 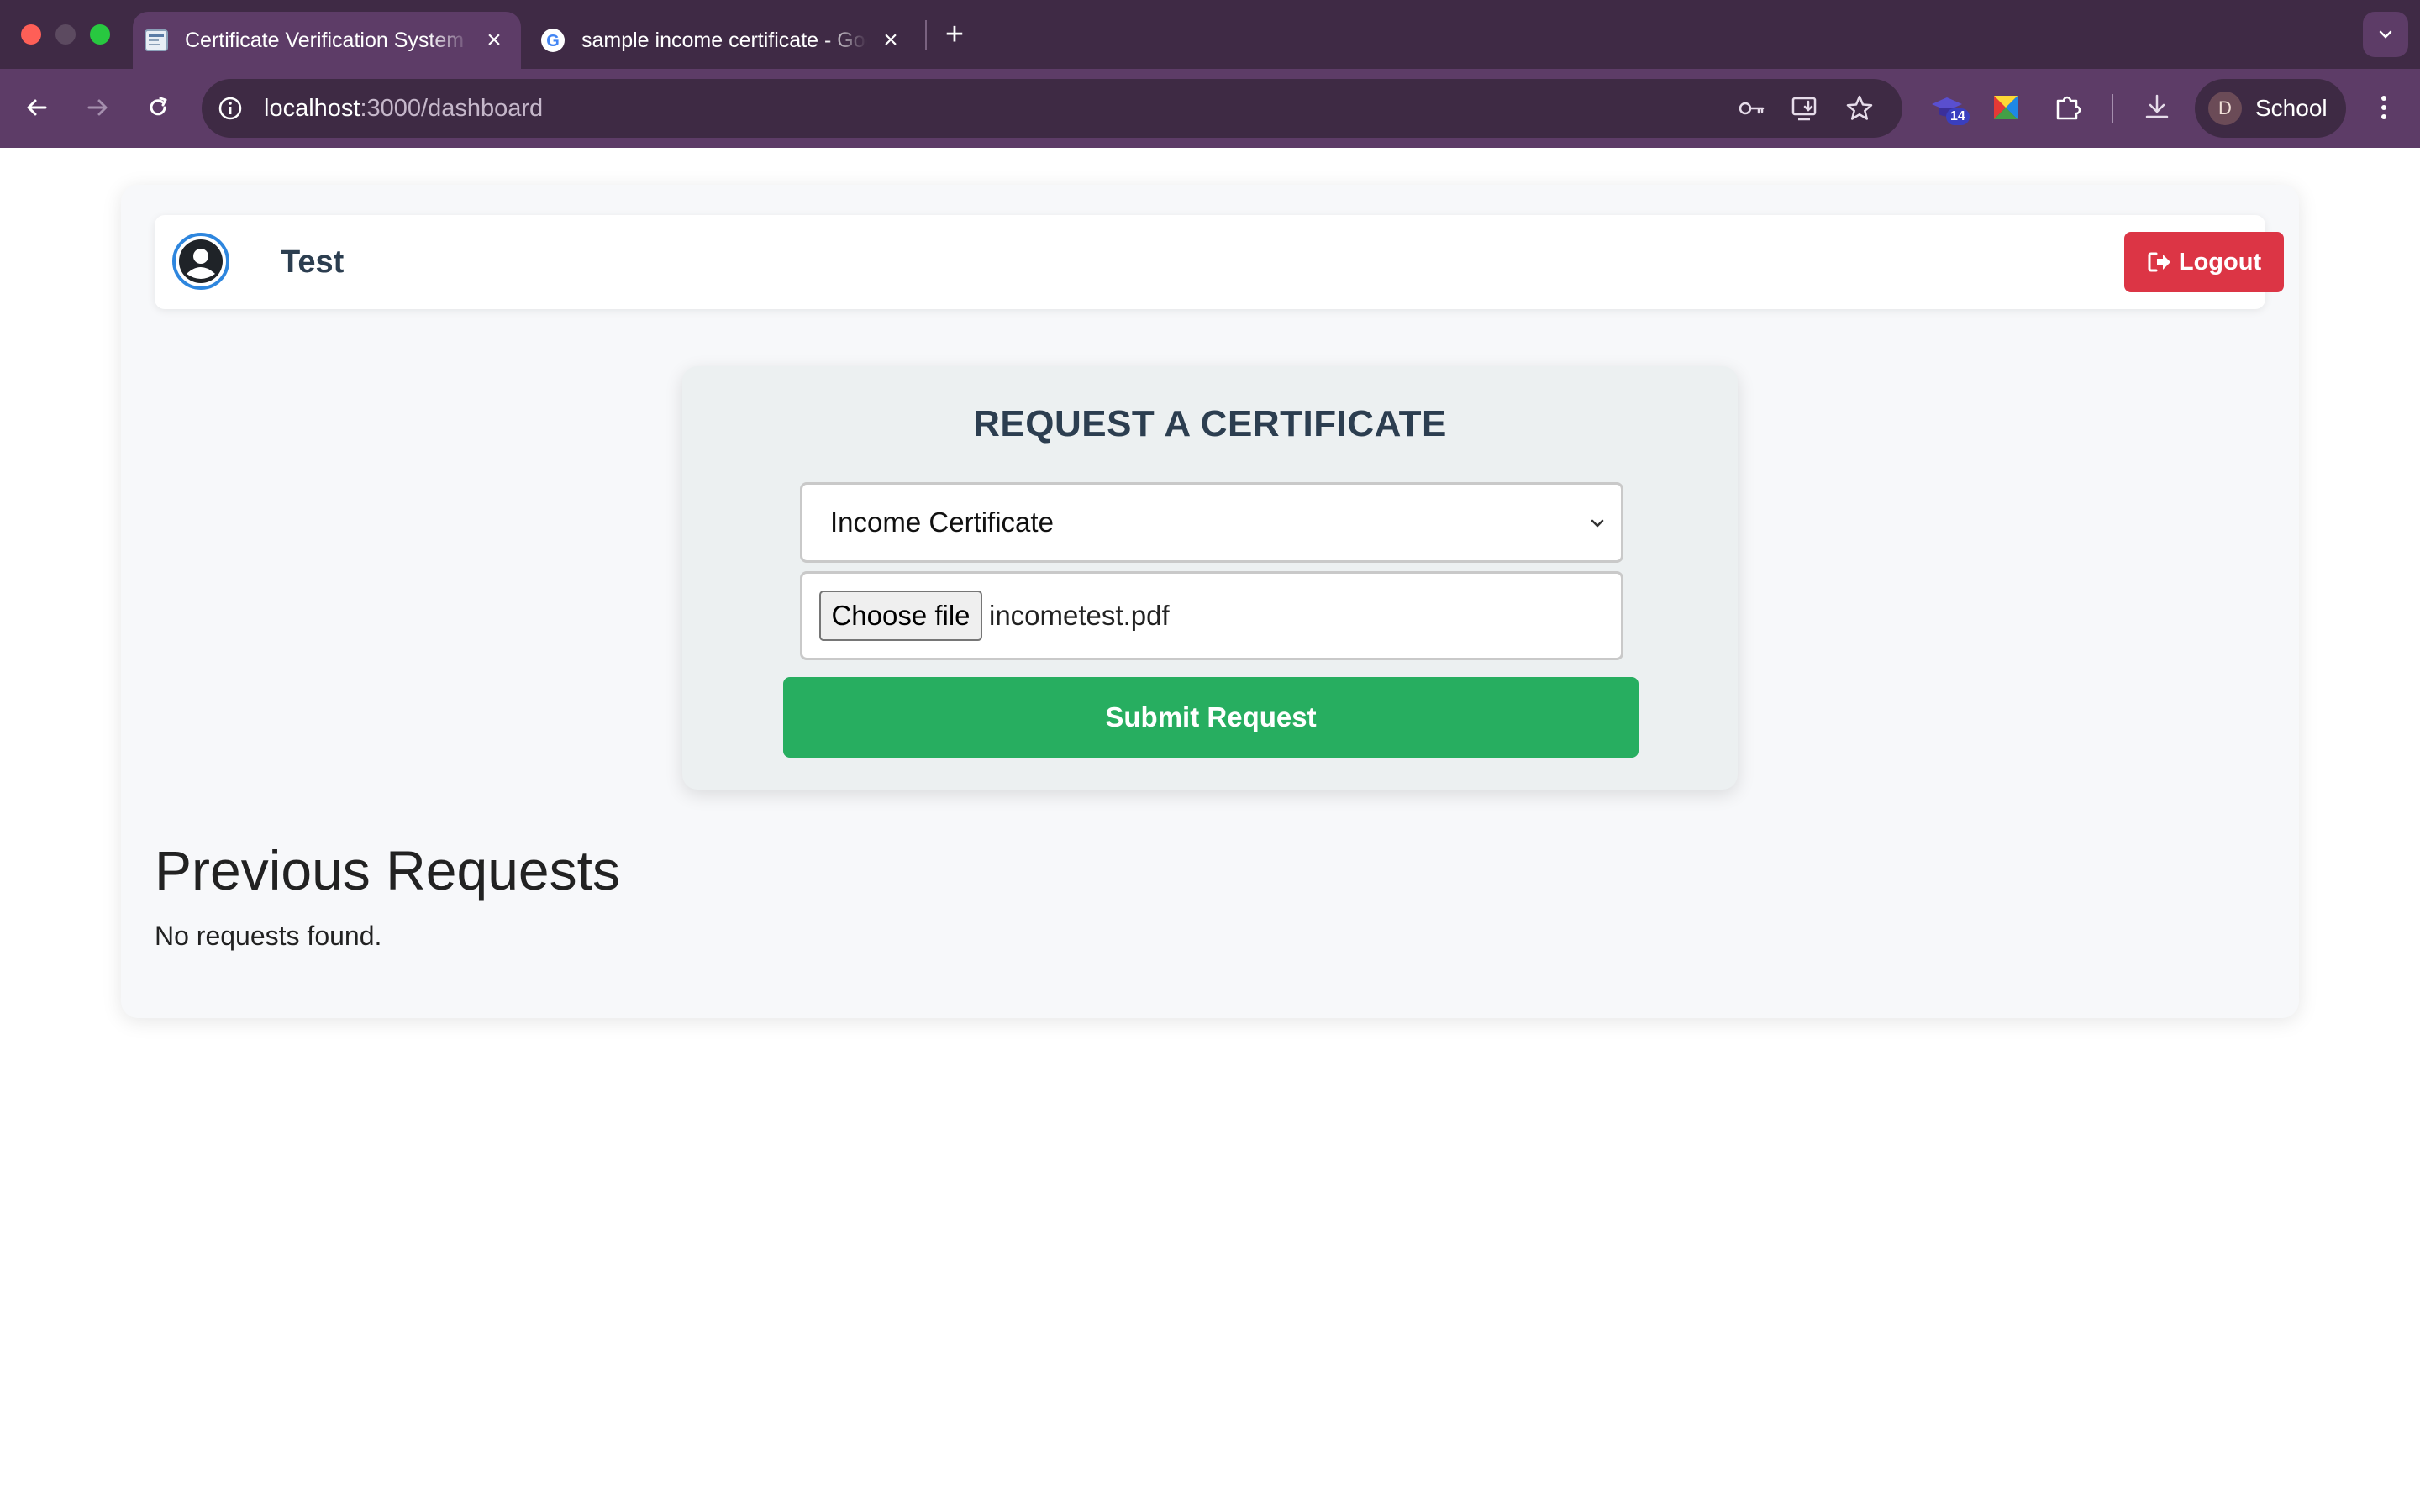 I want to click on install-app-icon, so click(x=1805, y=108).